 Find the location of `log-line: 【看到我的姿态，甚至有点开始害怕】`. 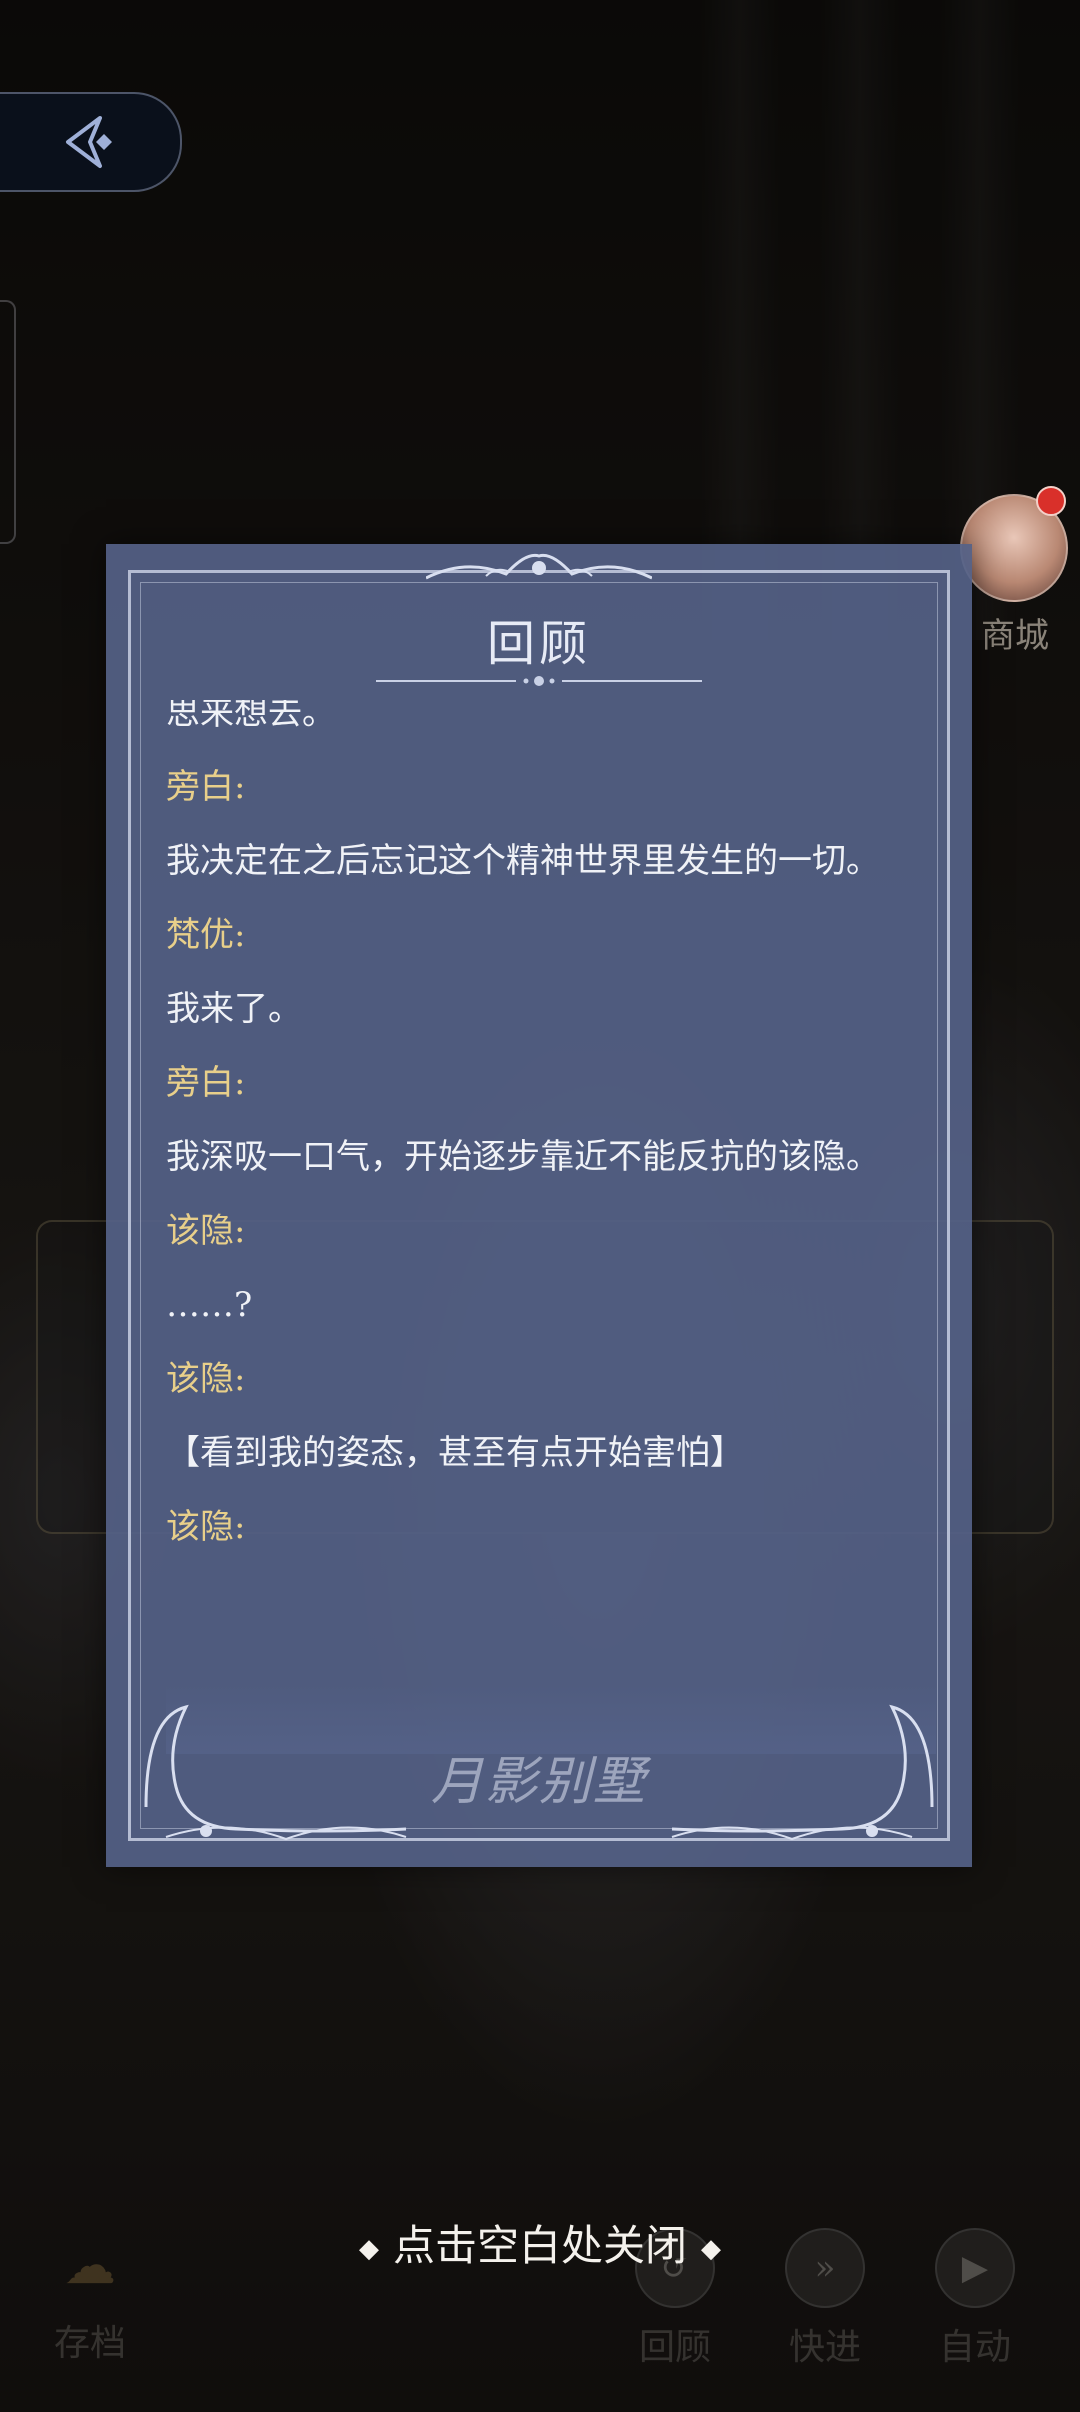

log-line: 【看到我的姿态，甚至有点开始害怕】 is located at coordinates (455, 1453).